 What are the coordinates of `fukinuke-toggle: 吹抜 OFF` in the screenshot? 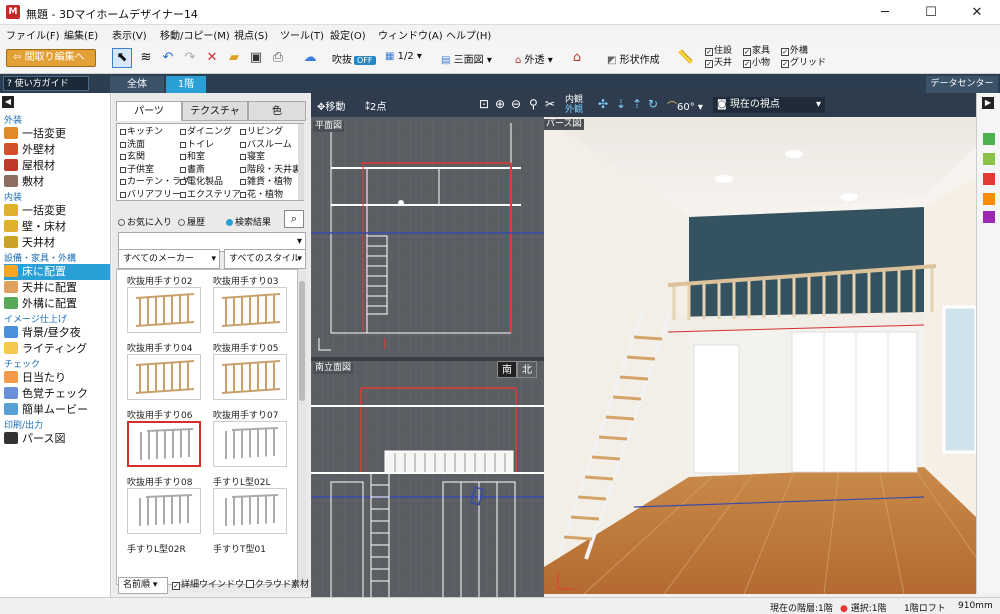 It's located at (354, 60).